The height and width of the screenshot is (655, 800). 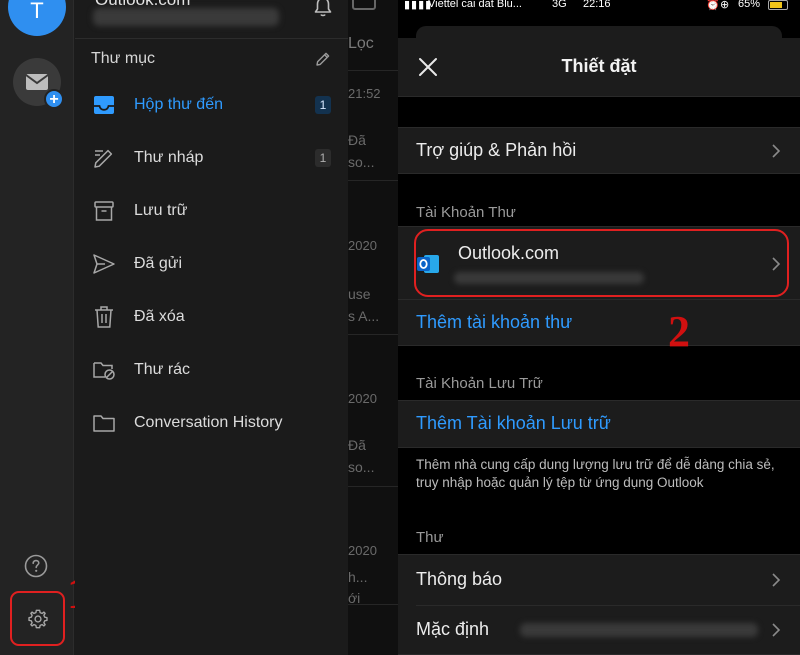 What do you see at coordinates (364, 93) in the screenshot?
I see `mail-time: 21:52` at bounding box center [364, 93].